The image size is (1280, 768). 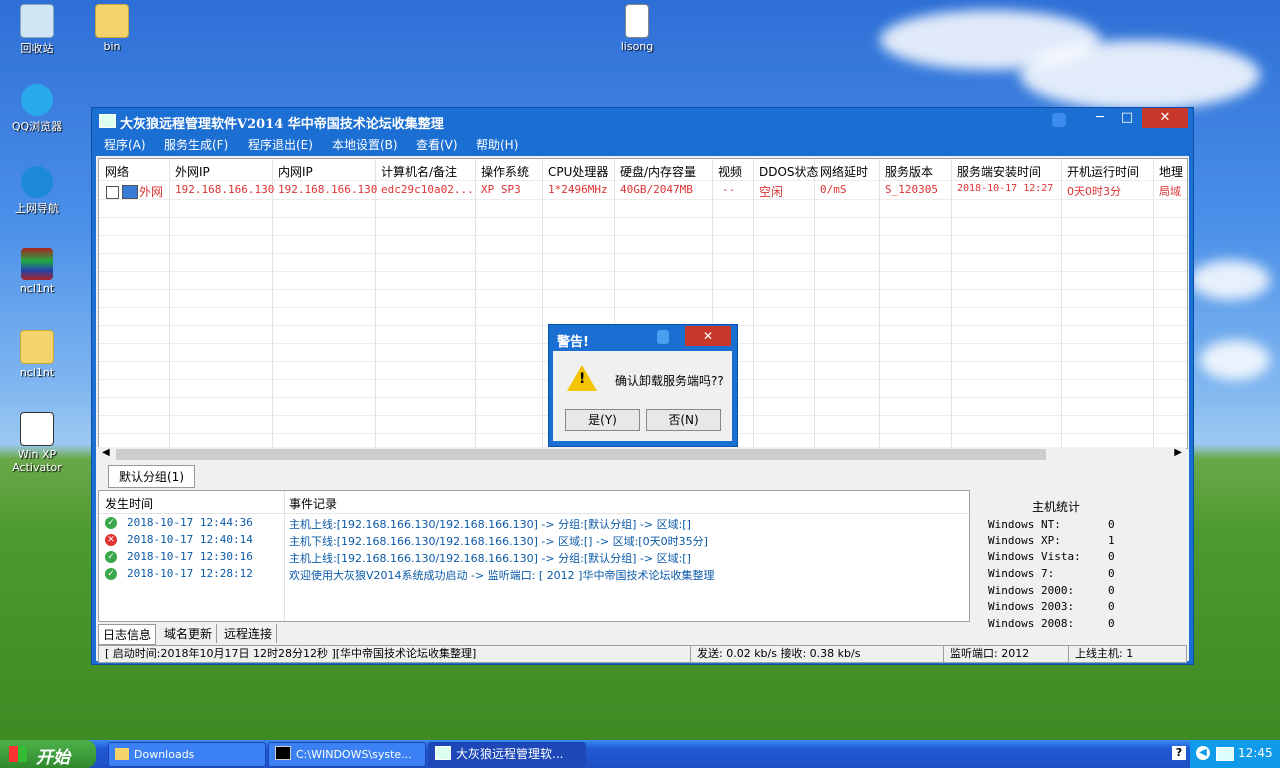 What do you see at coordinates (1171, 171) in the screenshot?
I see `header-location: 地理` at bounding box center [1171, 171].